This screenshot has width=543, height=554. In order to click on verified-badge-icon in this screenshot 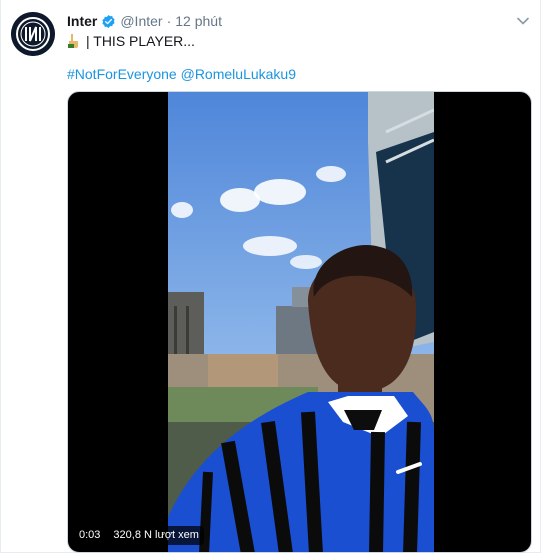, I will do `click(108, 21)`.